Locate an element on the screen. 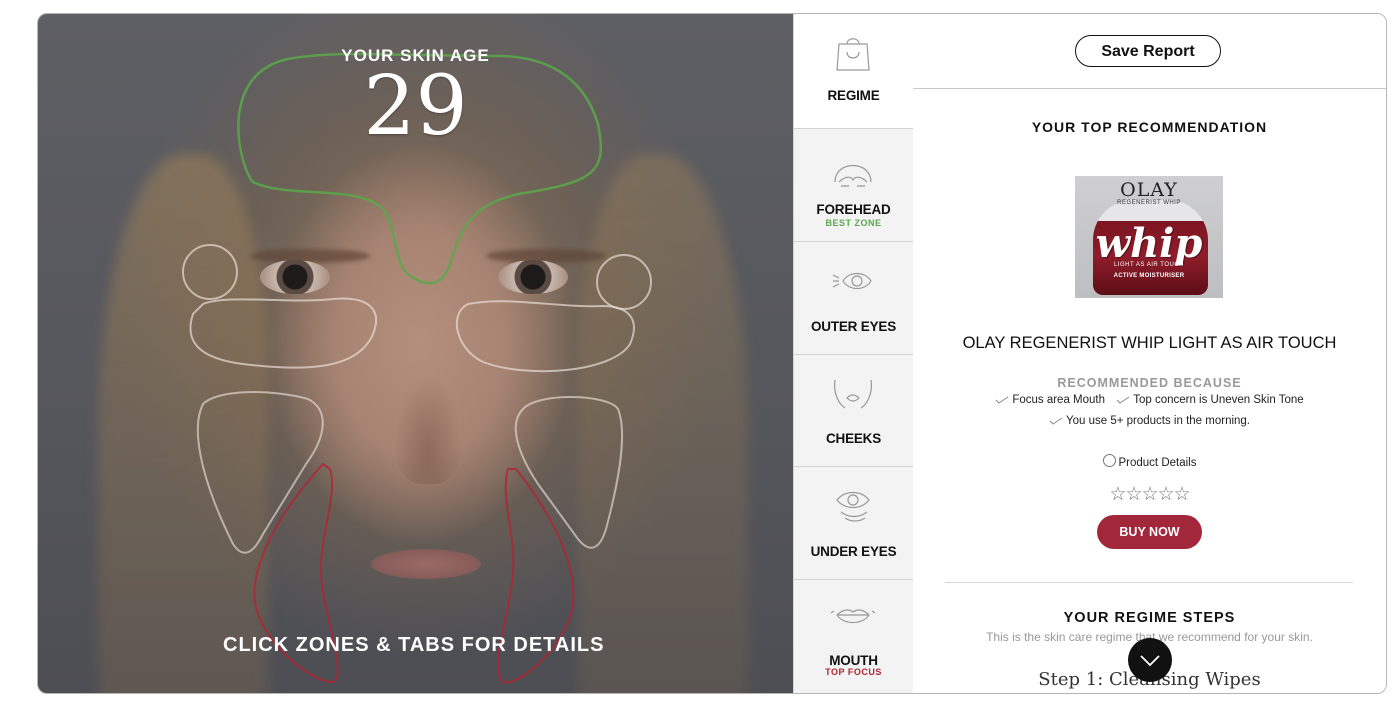  skin-age-value: 29 is located at coordinates (415, 106).